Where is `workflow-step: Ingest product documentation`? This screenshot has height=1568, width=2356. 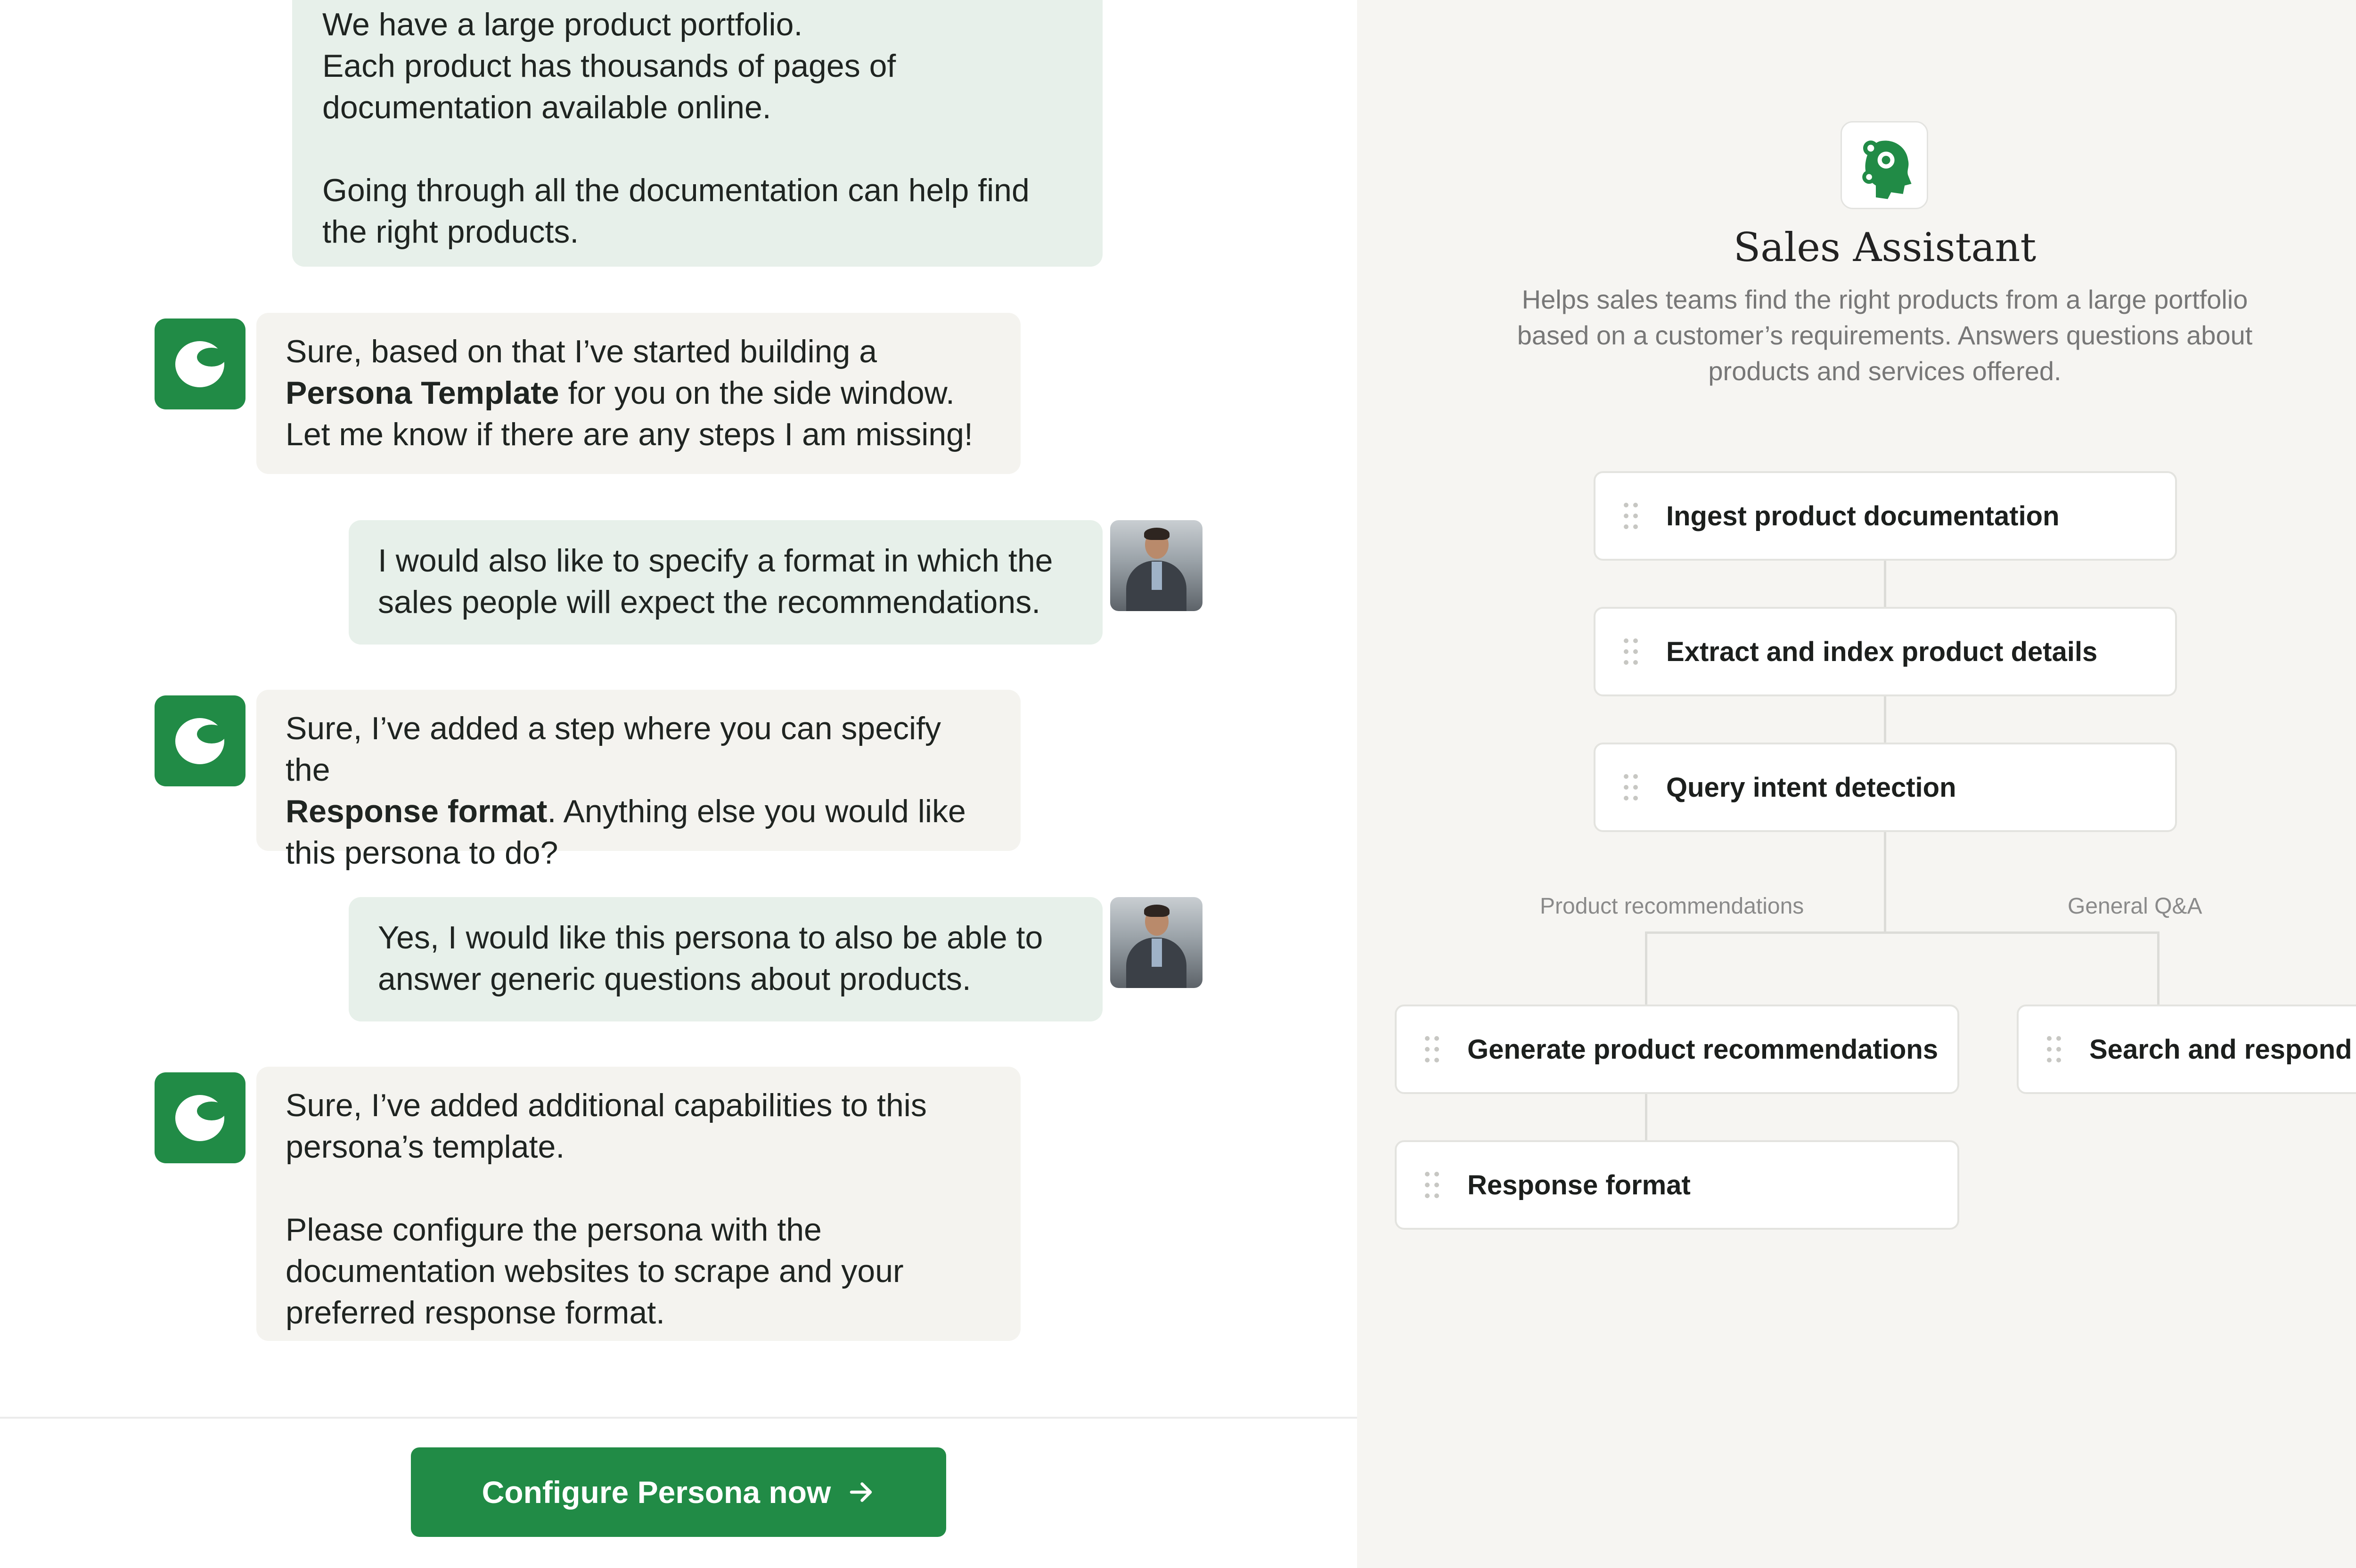
workflow-step: Ingest product documentation is located at coordinates (1885, 516).